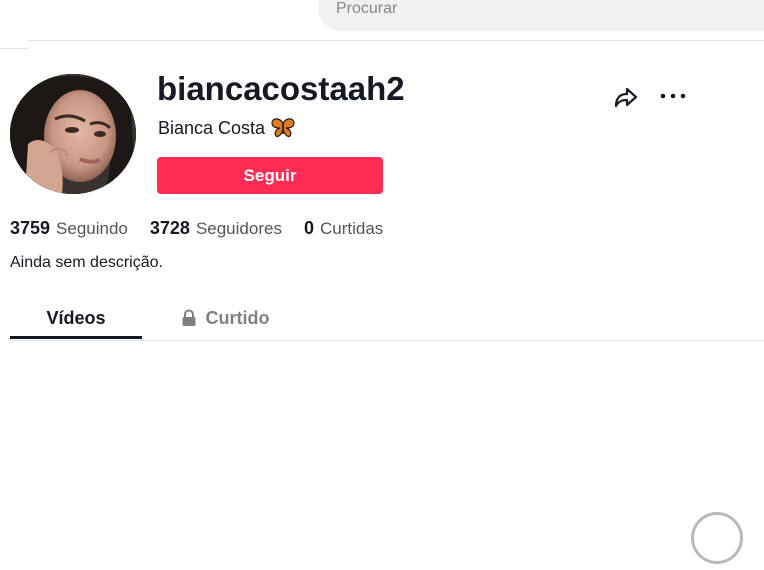 This screenshot has width=764, height=570. I want to click on stat-followers: 3728 Seguidores, so click(216, 228).